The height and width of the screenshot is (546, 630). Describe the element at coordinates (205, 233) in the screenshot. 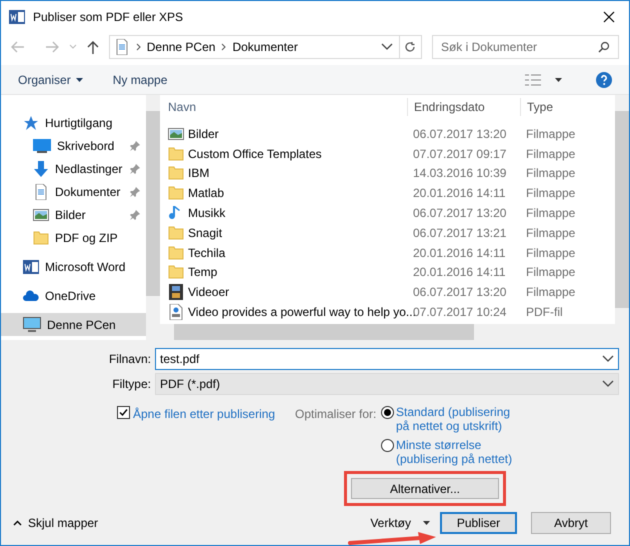

I see `file-name: Snagit` at that location.